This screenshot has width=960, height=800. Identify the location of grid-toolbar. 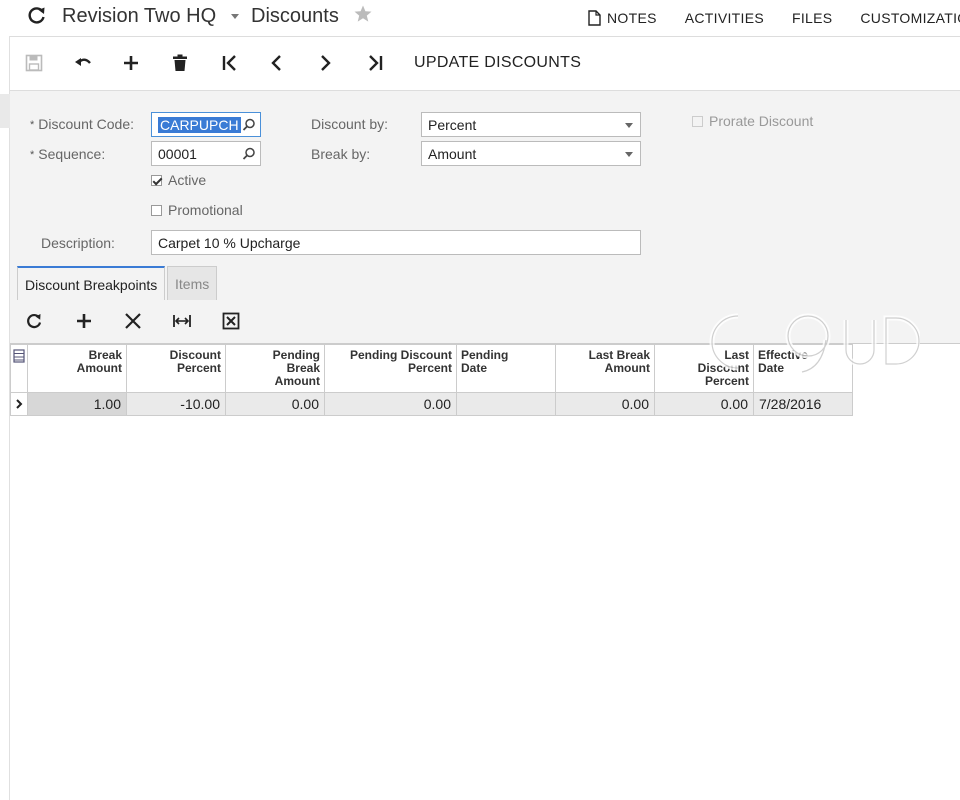
(485, 322).